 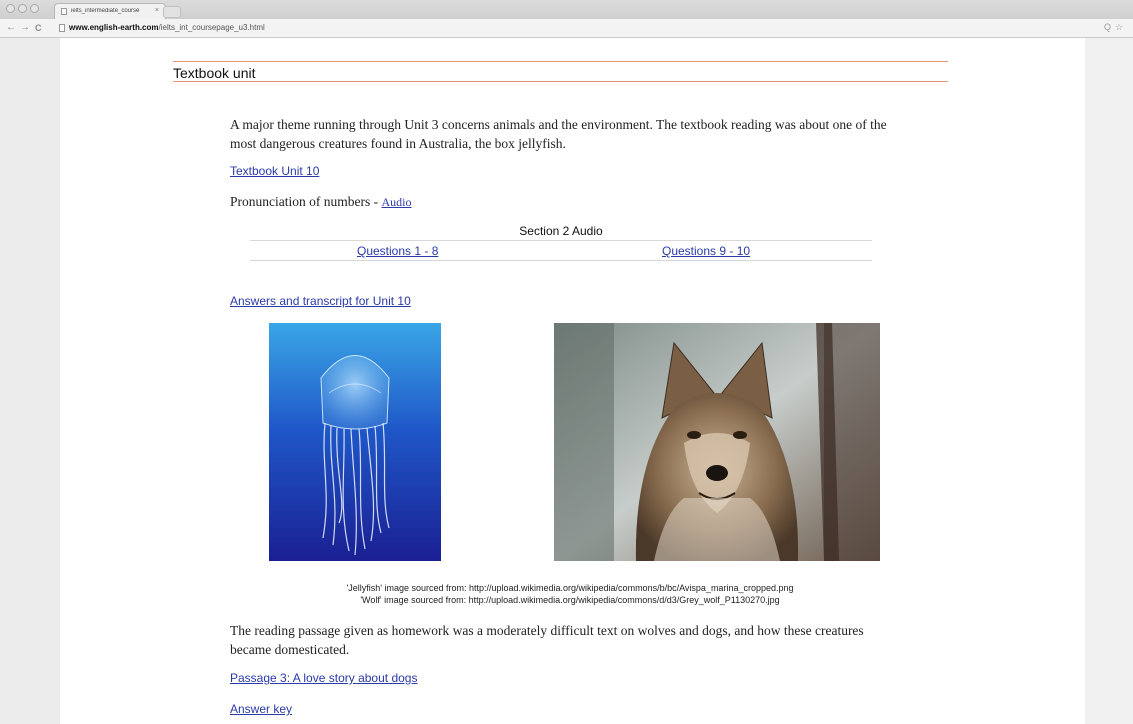 I want to click on audio-table-caption: Section 2 Audio, so click(x=561, y=231).